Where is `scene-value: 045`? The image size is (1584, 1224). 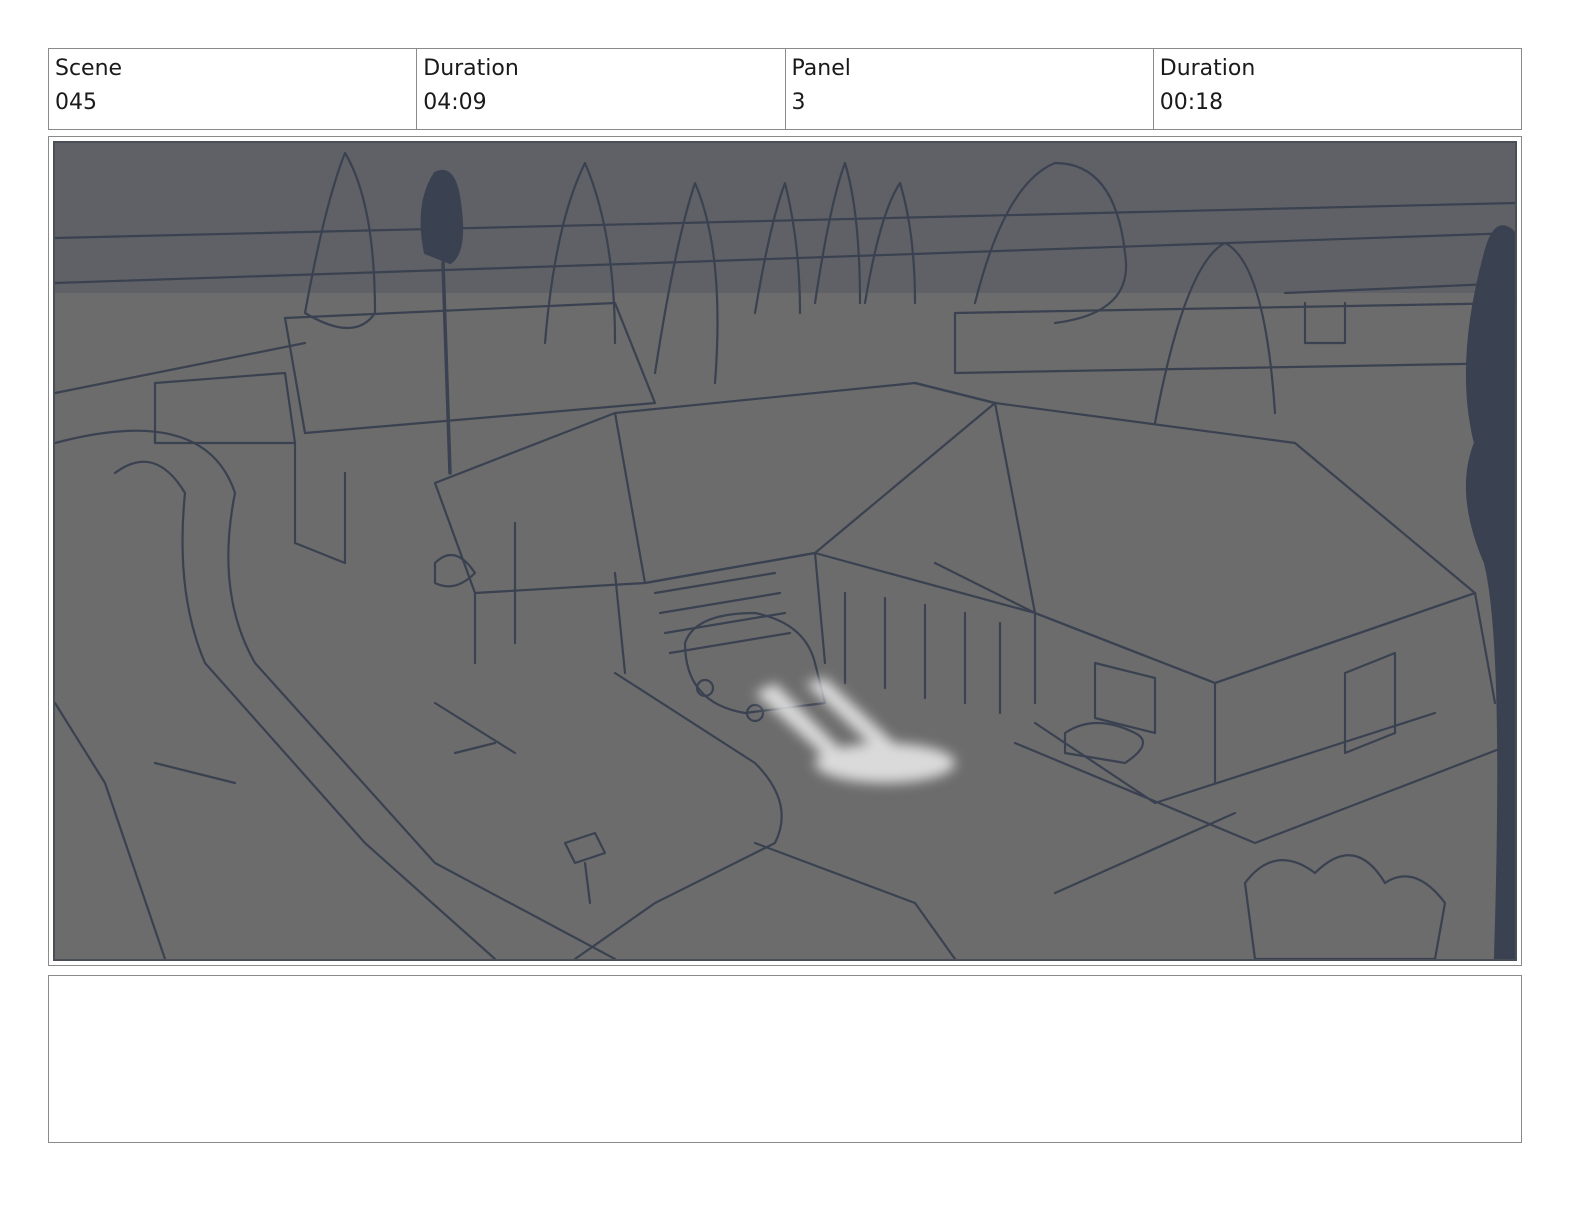
scene-value: 045 is located at coordinates (76, 102).